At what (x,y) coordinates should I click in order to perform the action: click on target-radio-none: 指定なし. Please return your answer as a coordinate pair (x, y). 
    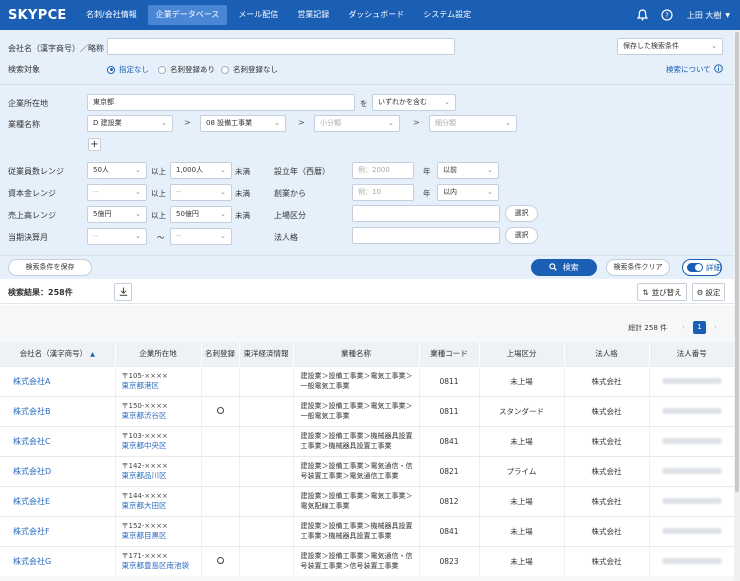
    Looking at the image, I should click on (128, 69).